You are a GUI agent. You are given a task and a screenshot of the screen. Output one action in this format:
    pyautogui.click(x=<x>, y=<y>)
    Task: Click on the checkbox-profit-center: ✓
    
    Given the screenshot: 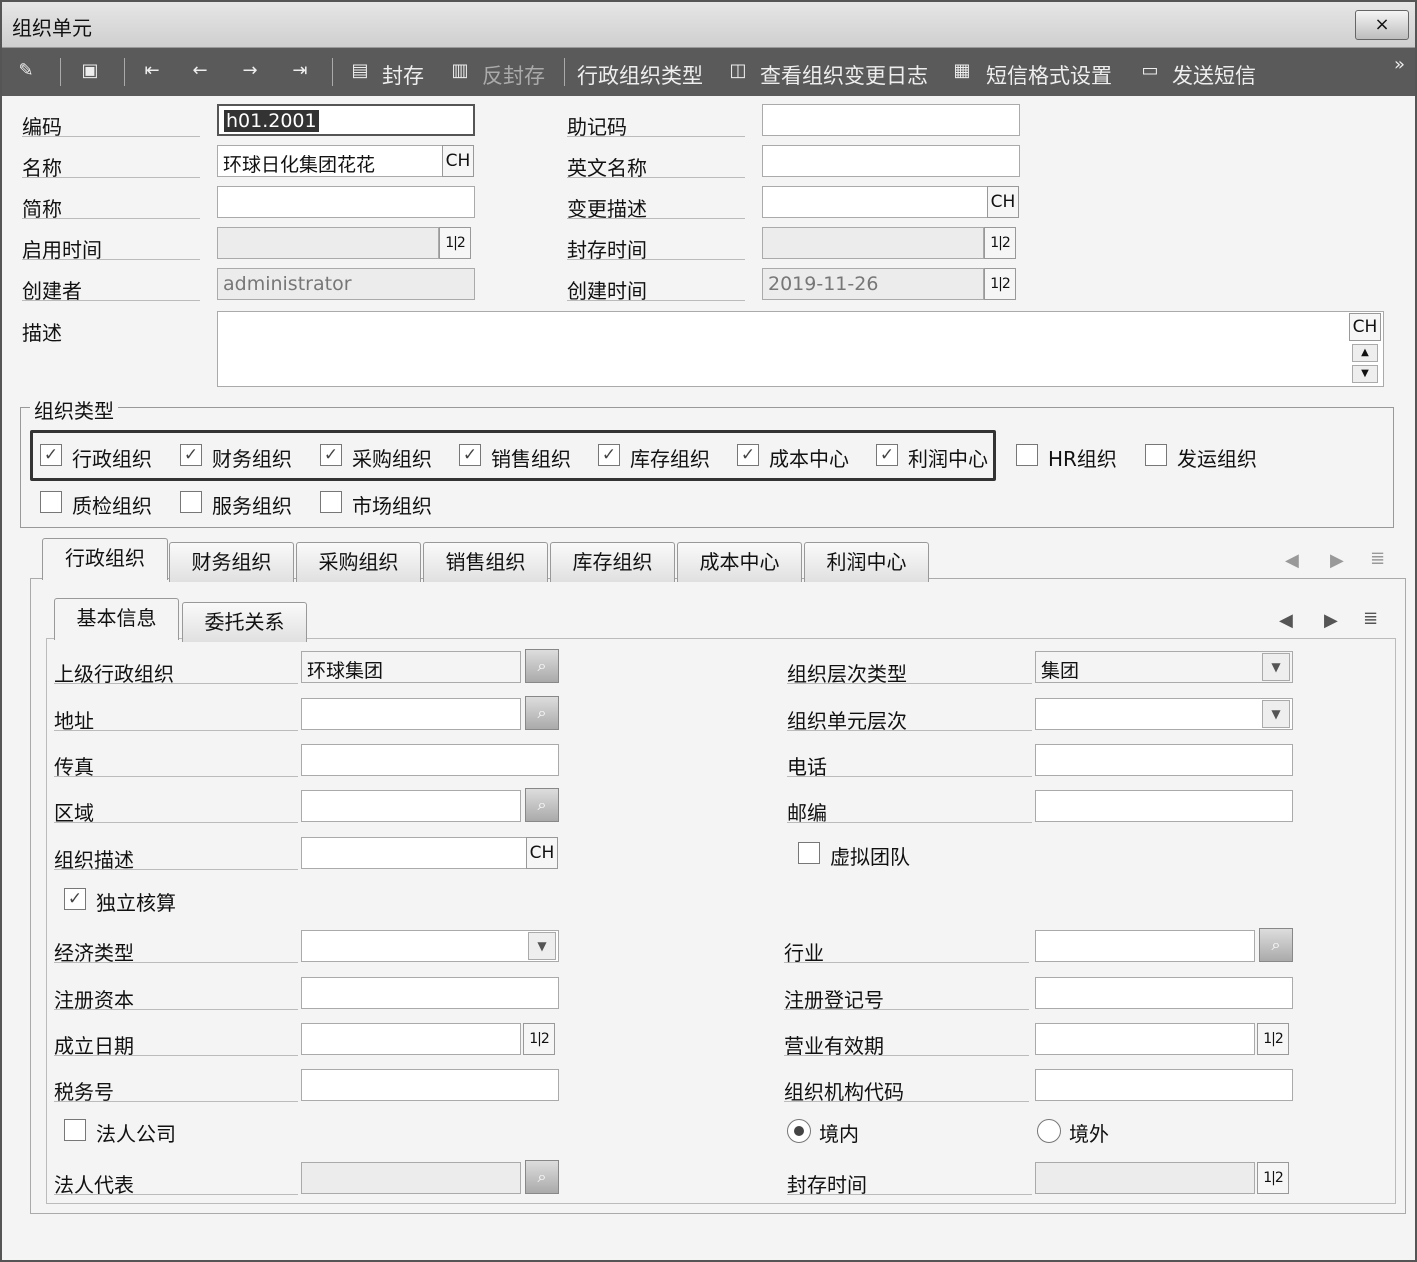 What is the action you would take?
    pyautogui.click(x=887, y=455)
    